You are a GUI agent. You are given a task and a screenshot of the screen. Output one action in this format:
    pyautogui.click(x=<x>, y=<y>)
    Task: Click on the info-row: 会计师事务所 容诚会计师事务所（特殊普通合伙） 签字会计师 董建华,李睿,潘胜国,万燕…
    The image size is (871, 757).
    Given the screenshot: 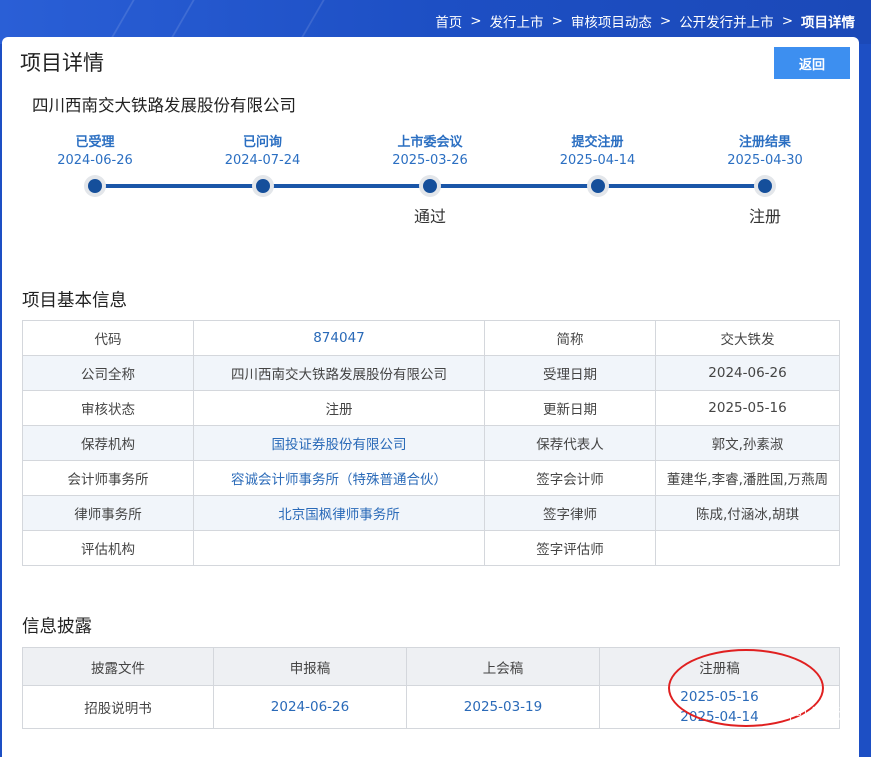 What is the action you would take?
    pyautogui.click(x=431, y=478)
    